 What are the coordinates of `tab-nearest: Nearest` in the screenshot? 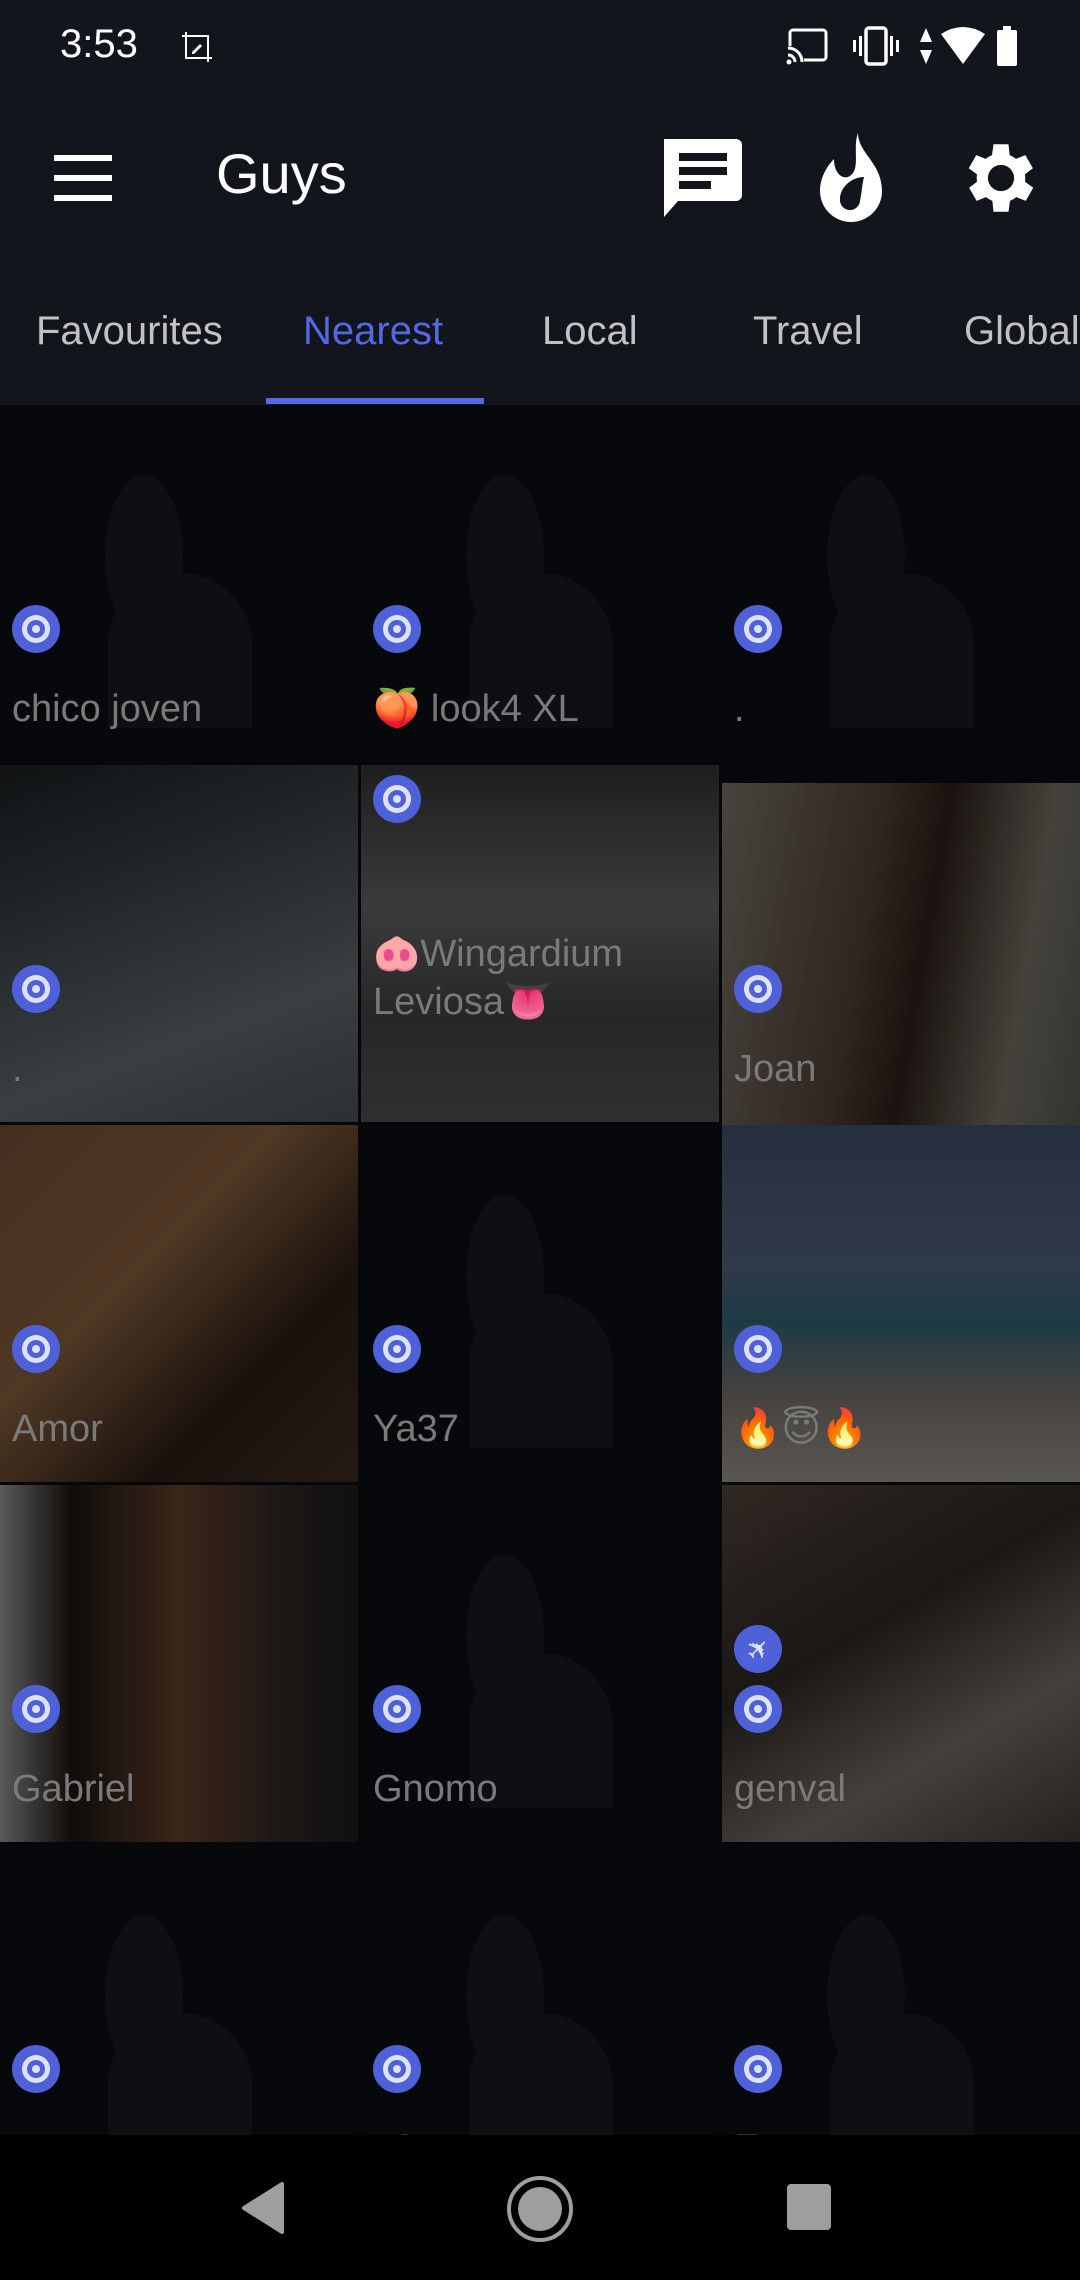 It's located at (373, 331).